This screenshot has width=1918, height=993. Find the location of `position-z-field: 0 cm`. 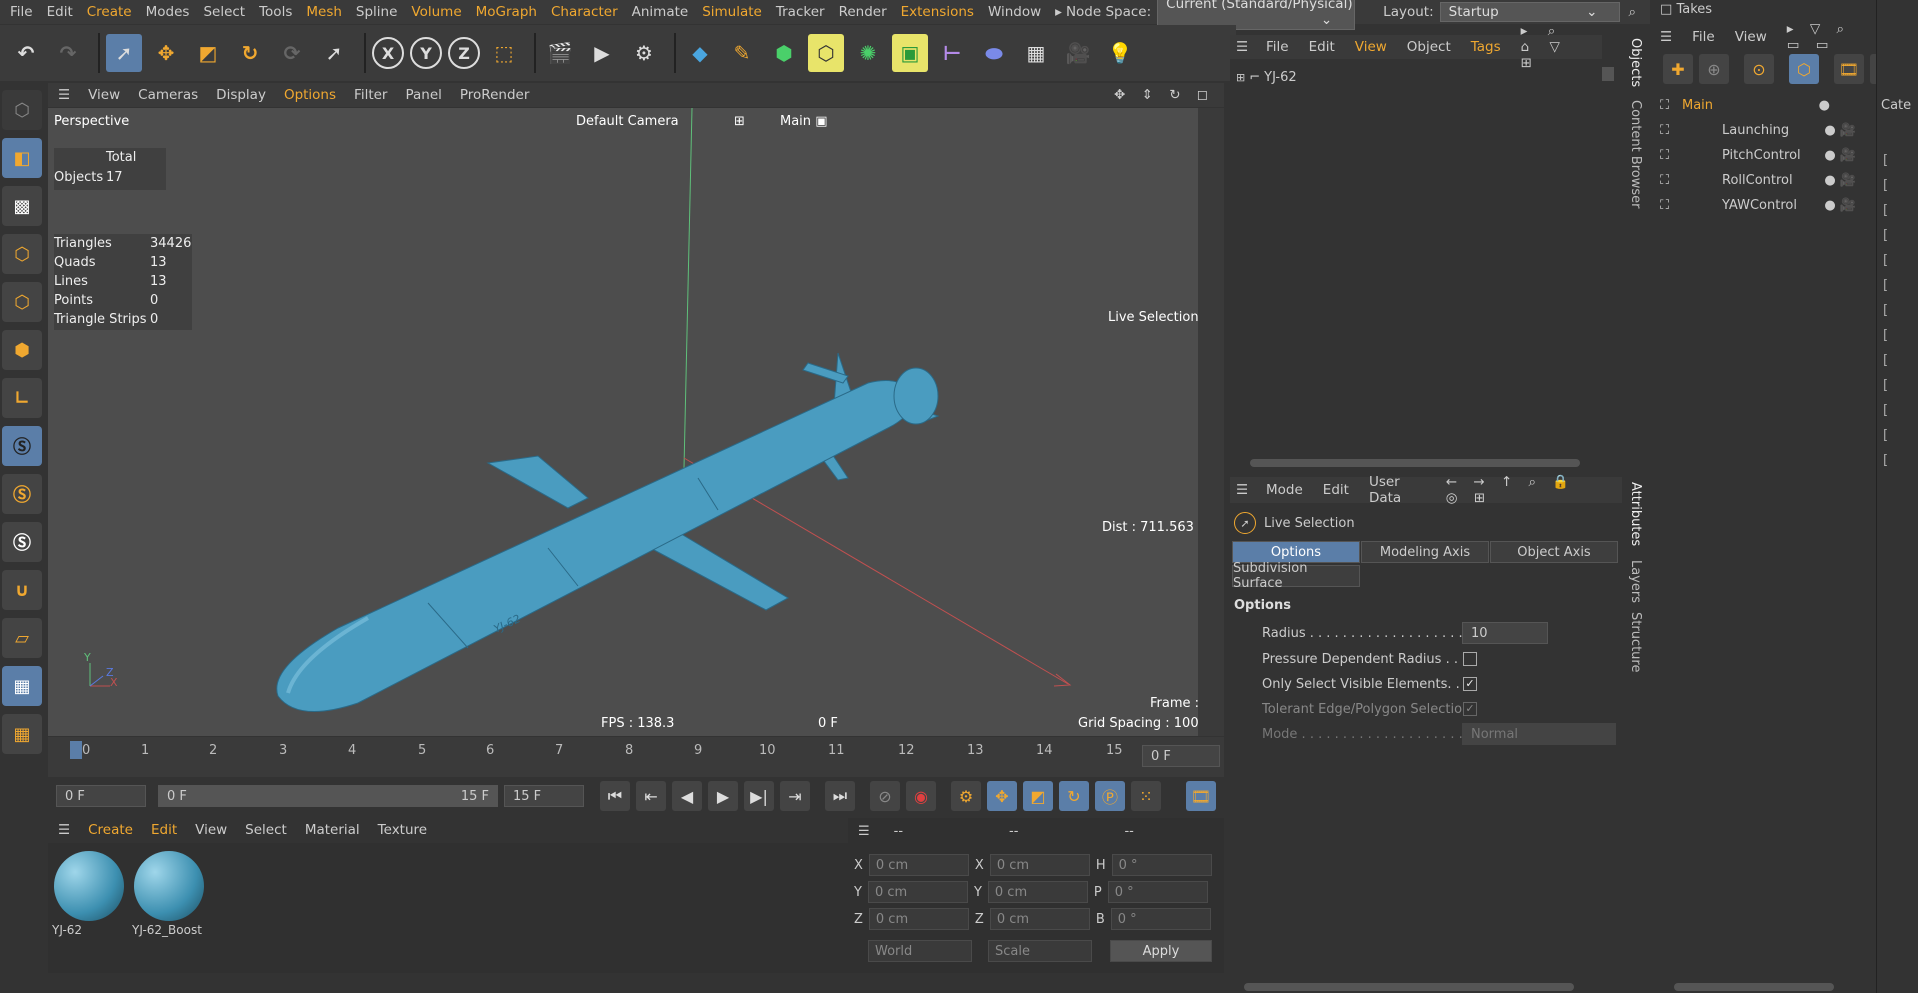

position-z-field: 0 cm is located at coordinates (918, 919).